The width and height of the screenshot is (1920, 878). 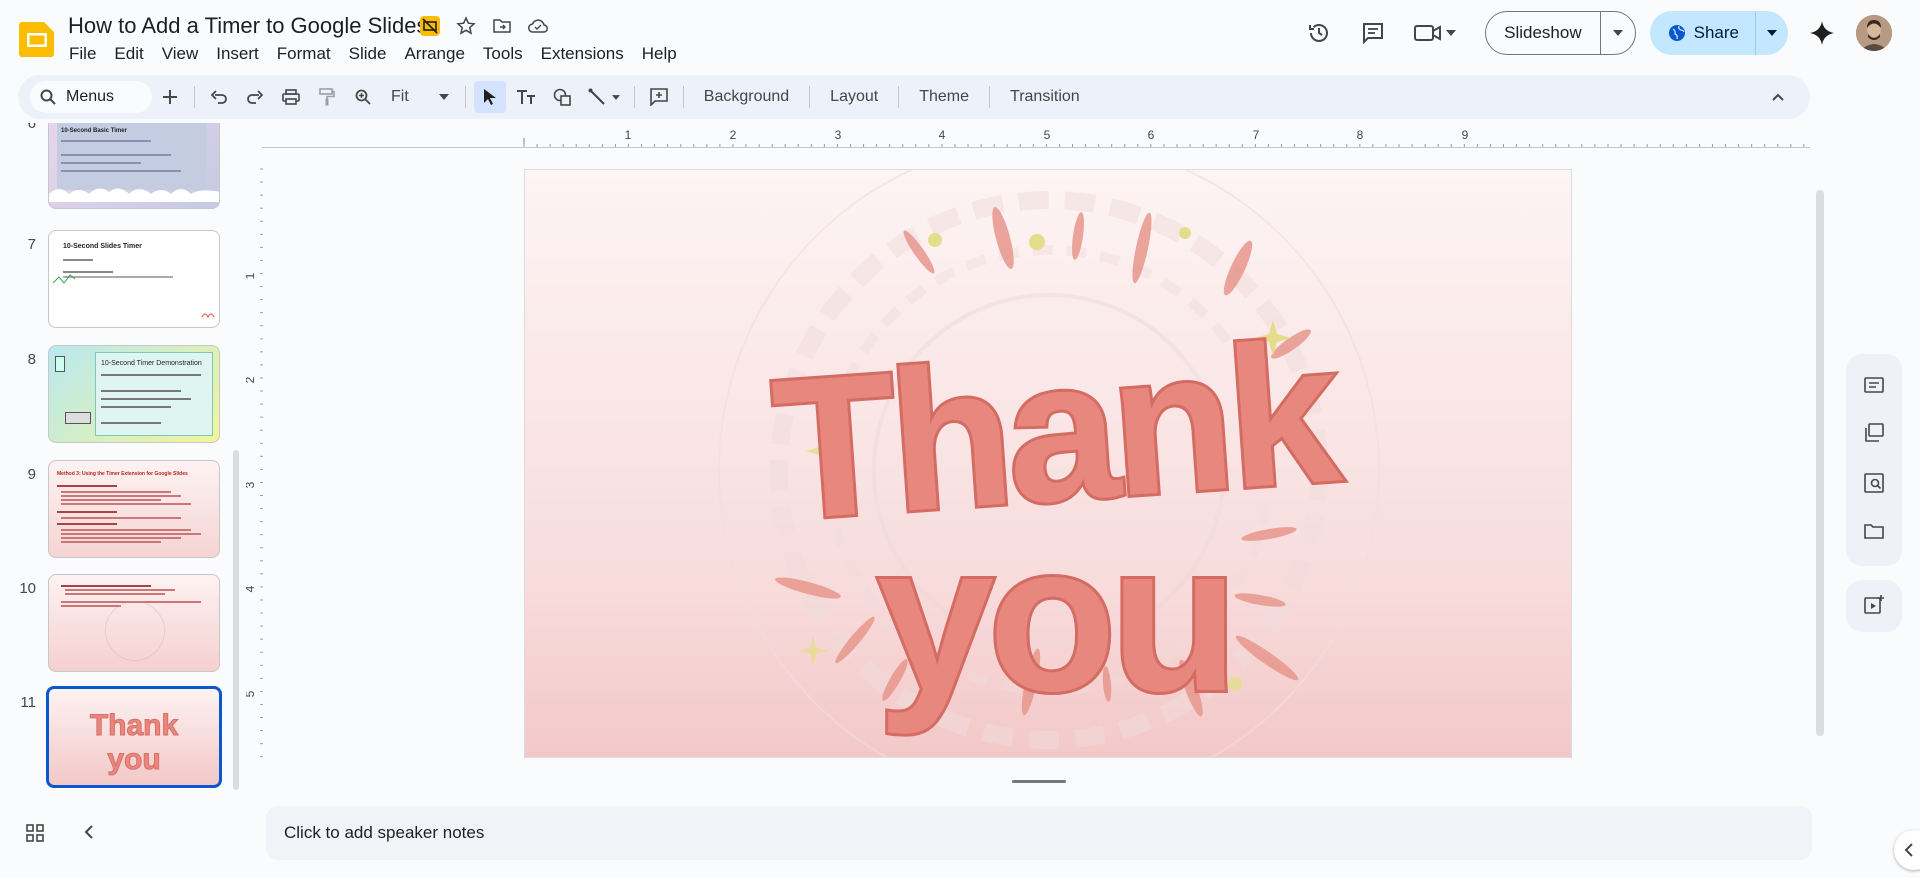 What do you see at coordinates (89, 835) in the screenshot?
I see `collapse-filmstrip-icon` at bounding box center [89, 835].